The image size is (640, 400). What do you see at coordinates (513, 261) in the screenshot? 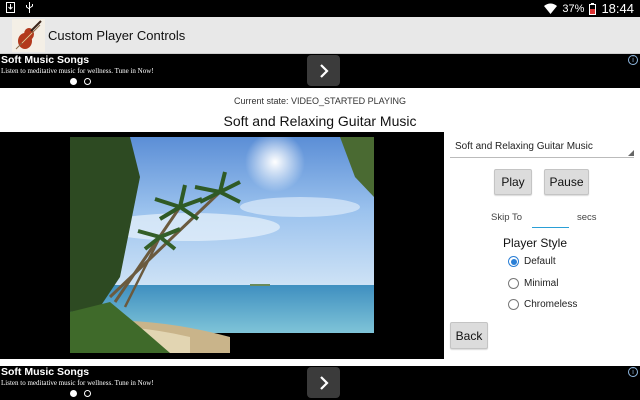
I see `radio-selected-icon` at bounding box center [513, 261].